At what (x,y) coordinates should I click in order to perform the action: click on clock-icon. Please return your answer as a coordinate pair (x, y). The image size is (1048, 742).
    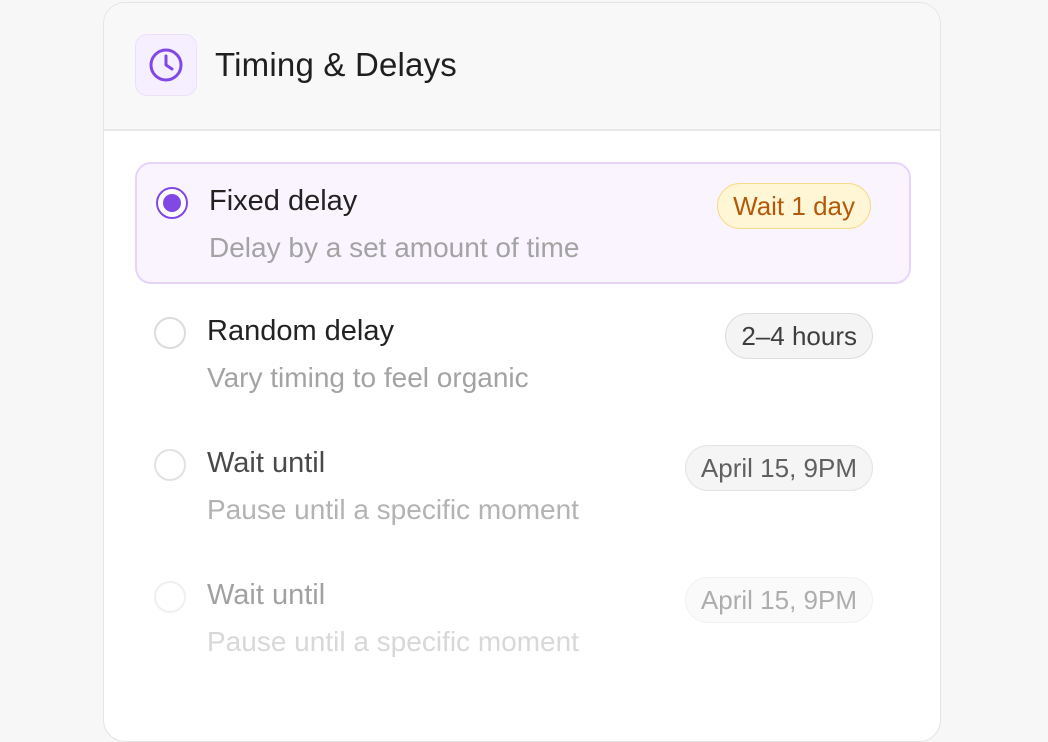
    Looking at the image, I should click on (166, 65).